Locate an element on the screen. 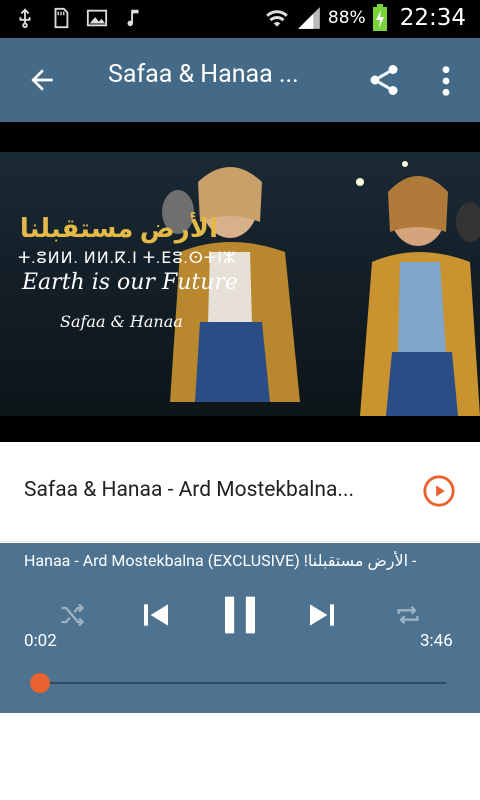  seek-bar is located at coordinates (241, 683).